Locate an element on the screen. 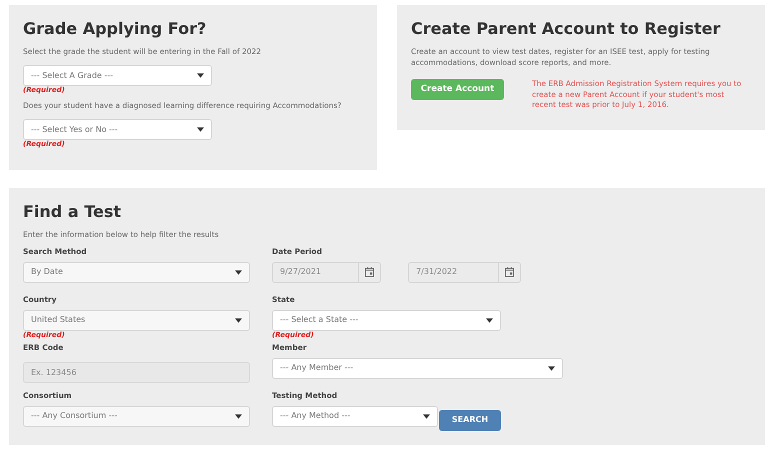 Image resolution: width=773 pixels, height=455 pixels. panel-title: Create Parent Account to Register is located at coordinates (566, 28).